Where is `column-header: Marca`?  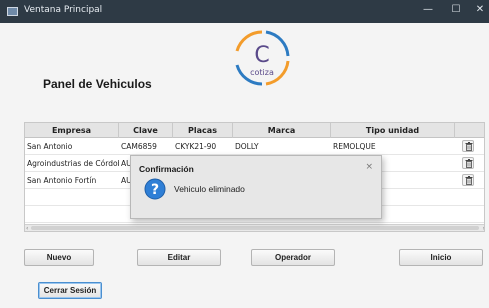 column-header: Marca is located at coordinates (282, 130).